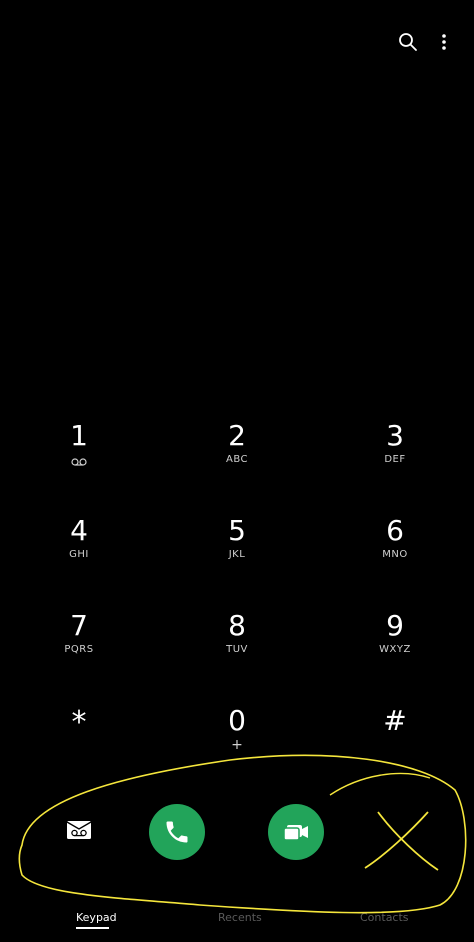 This screenshot has width=474, height=942. I want to click on key-digit: 4, so click(79, 530).